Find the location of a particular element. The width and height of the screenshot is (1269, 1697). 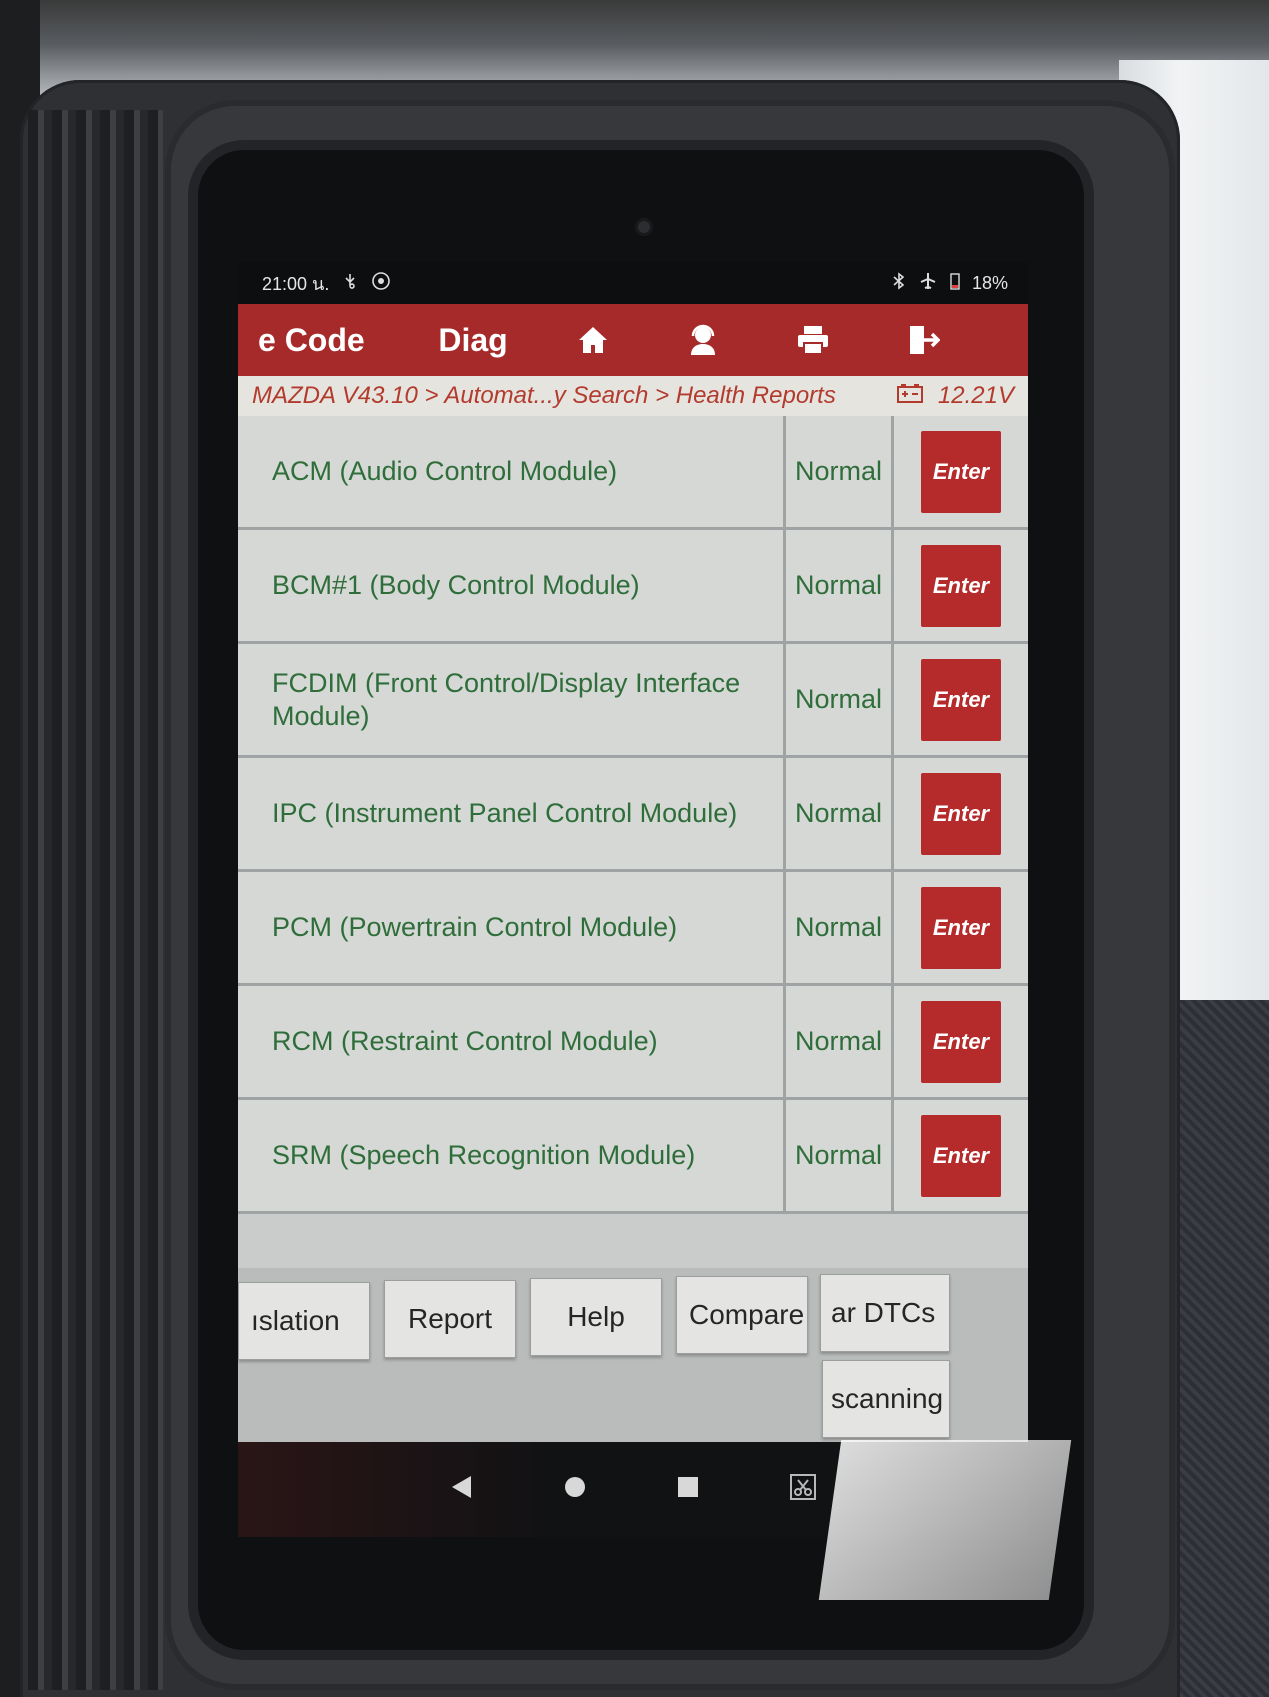

car-battery-icon is located at coordinates (910, 396).